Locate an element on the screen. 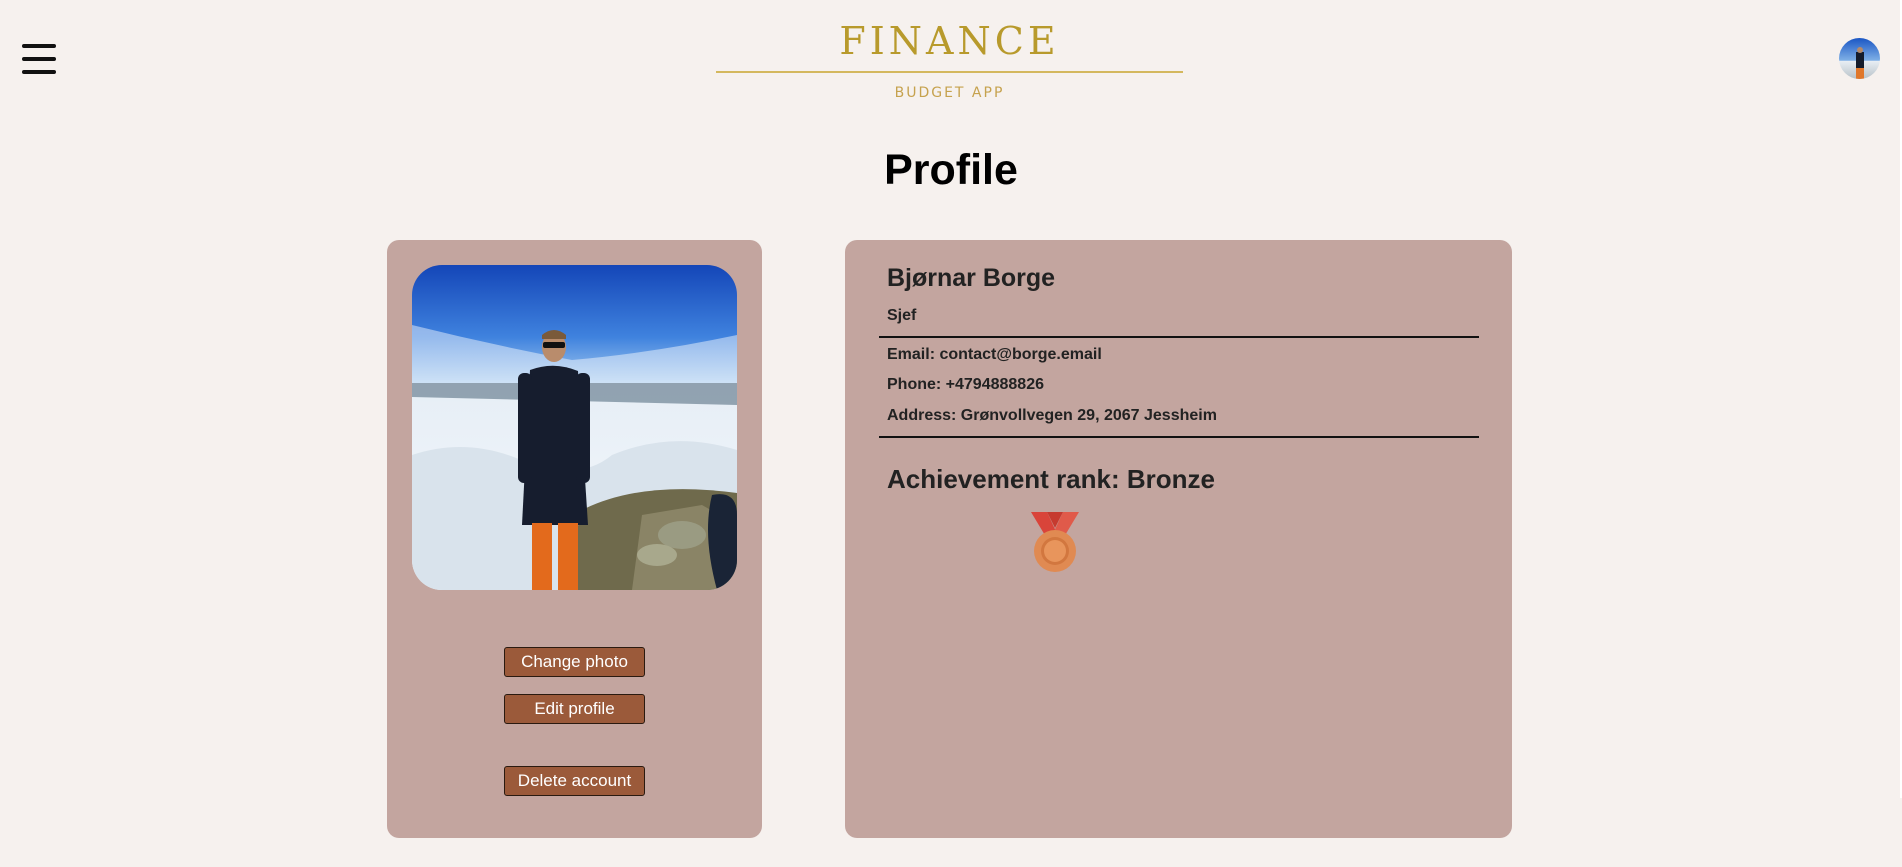 The image size is (1902, 867). page-title: Profile is located at coordinates (951, 170).